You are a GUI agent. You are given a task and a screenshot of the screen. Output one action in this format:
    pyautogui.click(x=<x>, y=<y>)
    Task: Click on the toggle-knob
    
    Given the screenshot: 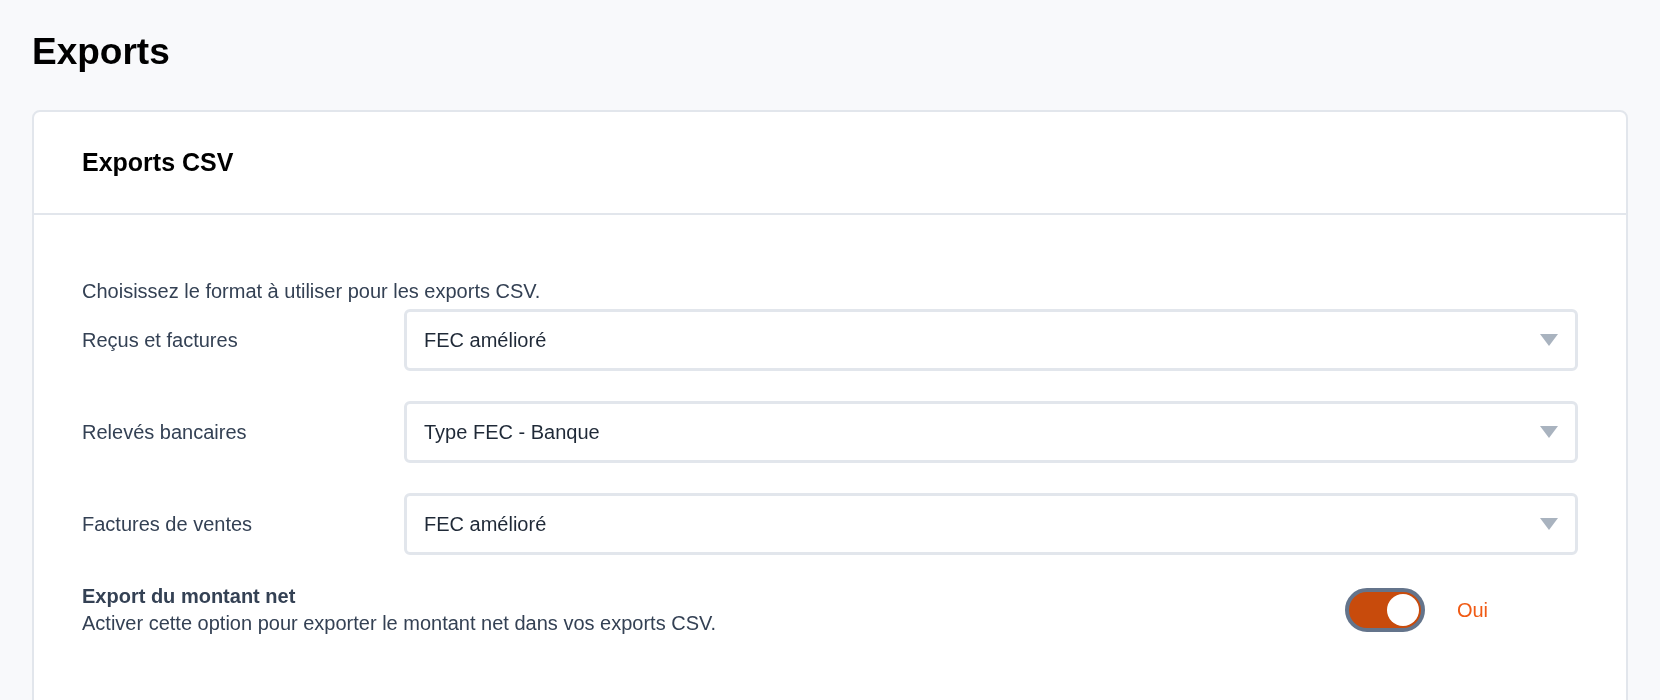 What is the action you would take?
    pyautogui.click(x=1402, y=610)
    